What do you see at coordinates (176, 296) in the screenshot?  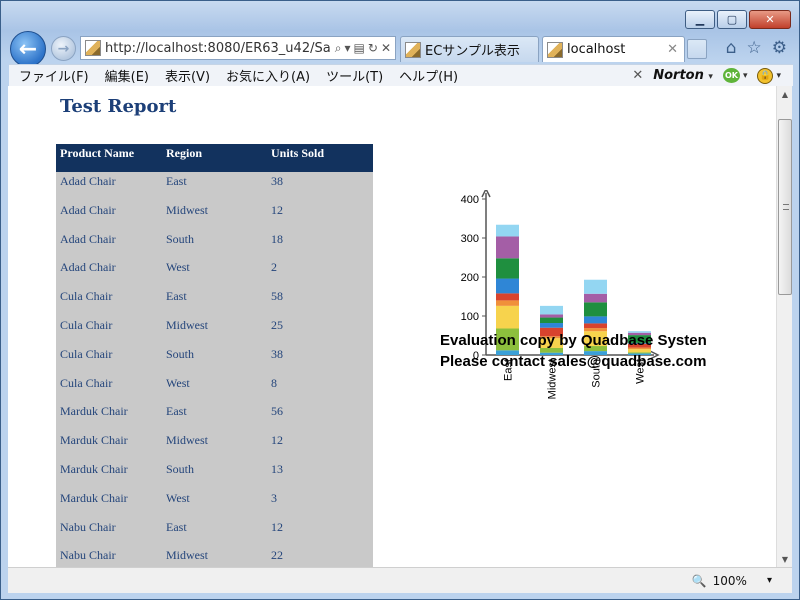 I see `region-cell: East` at bounding box center [176, 296].